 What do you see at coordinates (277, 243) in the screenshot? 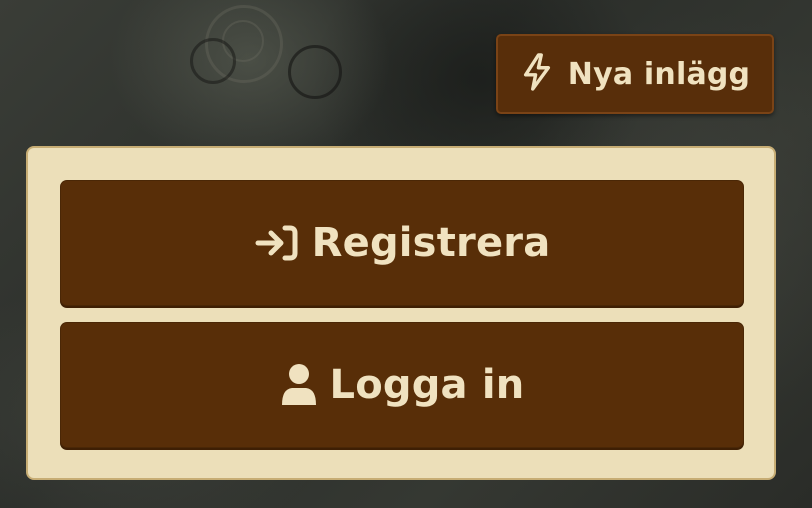
I see `sign-in-arrow-icon` at bounding box center [277, 243].